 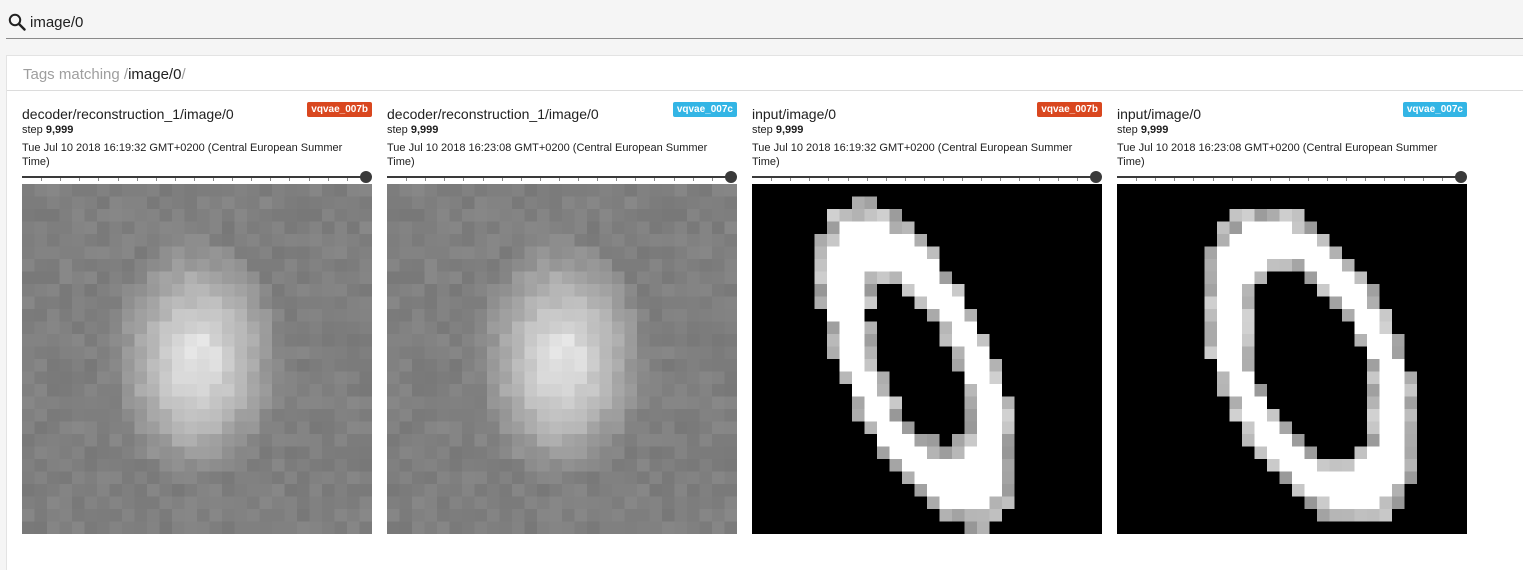 What do you see at coordinates (330, 22) in the screenshot?
I see `search-input` at bounding box center [330, 22].